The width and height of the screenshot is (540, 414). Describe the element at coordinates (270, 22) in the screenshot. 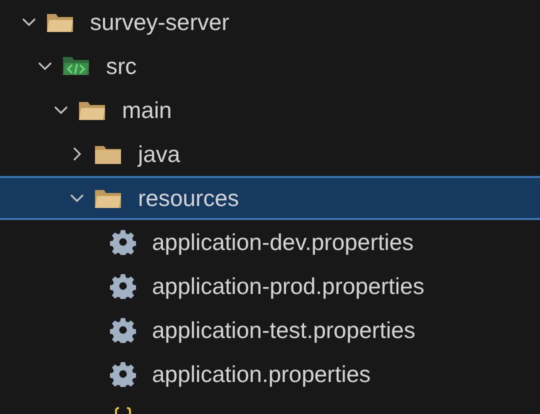

I see `tree-item: survey-server` at that location.